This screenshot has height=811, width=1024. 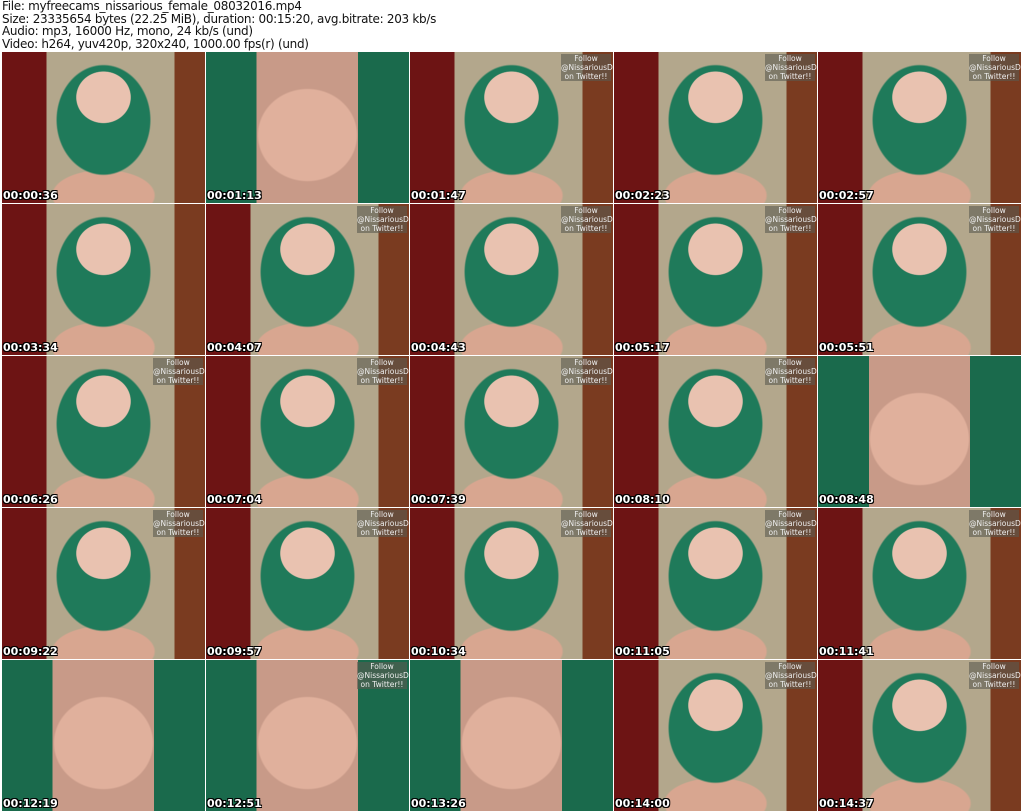 What do you see at coordinates (715, 735) in the screenshot?
I see `video-thumbnail: Follow @NissariousD on Twitter!! 00:14:00` at bounding box center [715, 735].